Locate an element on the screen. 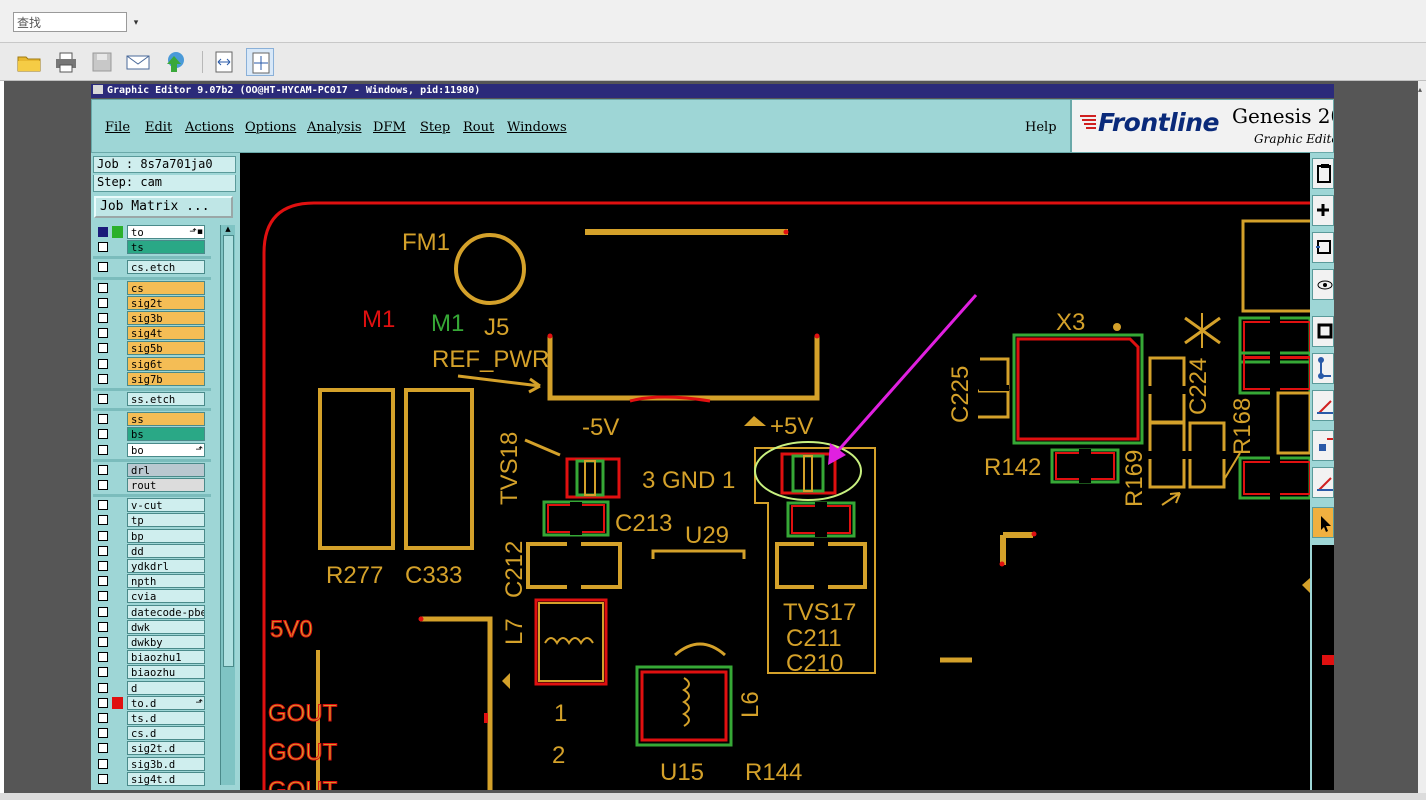 This screenshot has width=1426, height=800. layer-row: sig3b.d is located at coordinates (152, 763).